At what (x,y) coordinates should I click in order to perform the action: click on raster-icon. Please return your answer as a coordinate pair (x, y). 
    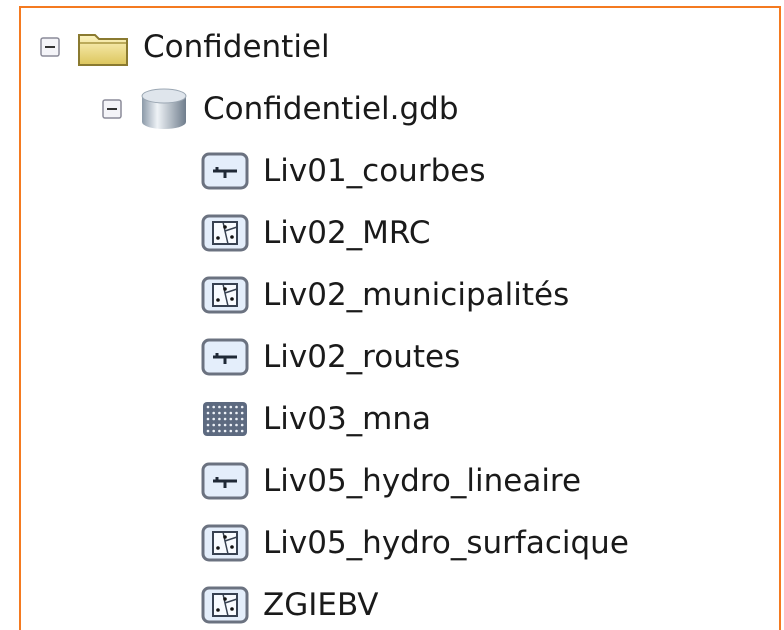
    Looking at the image, I should click on (225, 419).